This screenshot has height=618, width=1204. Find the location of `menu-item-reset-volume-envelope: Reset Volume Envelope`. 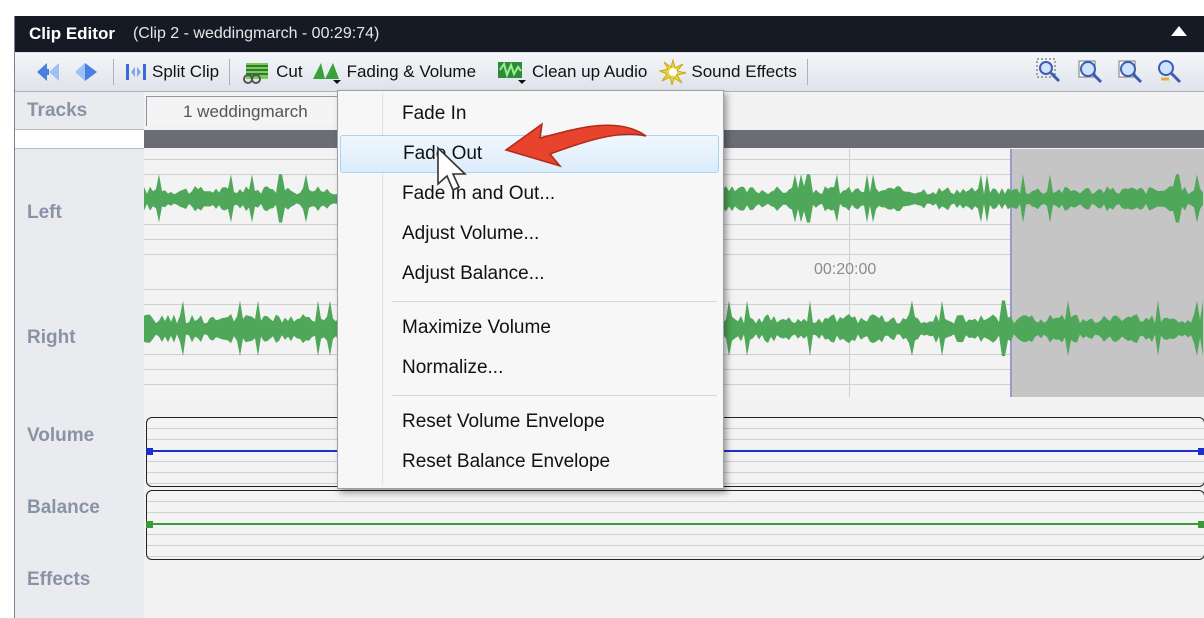

menu-item-reset-volume-envelope: Reset Volume Envelope is located at coordinates (529, 422).